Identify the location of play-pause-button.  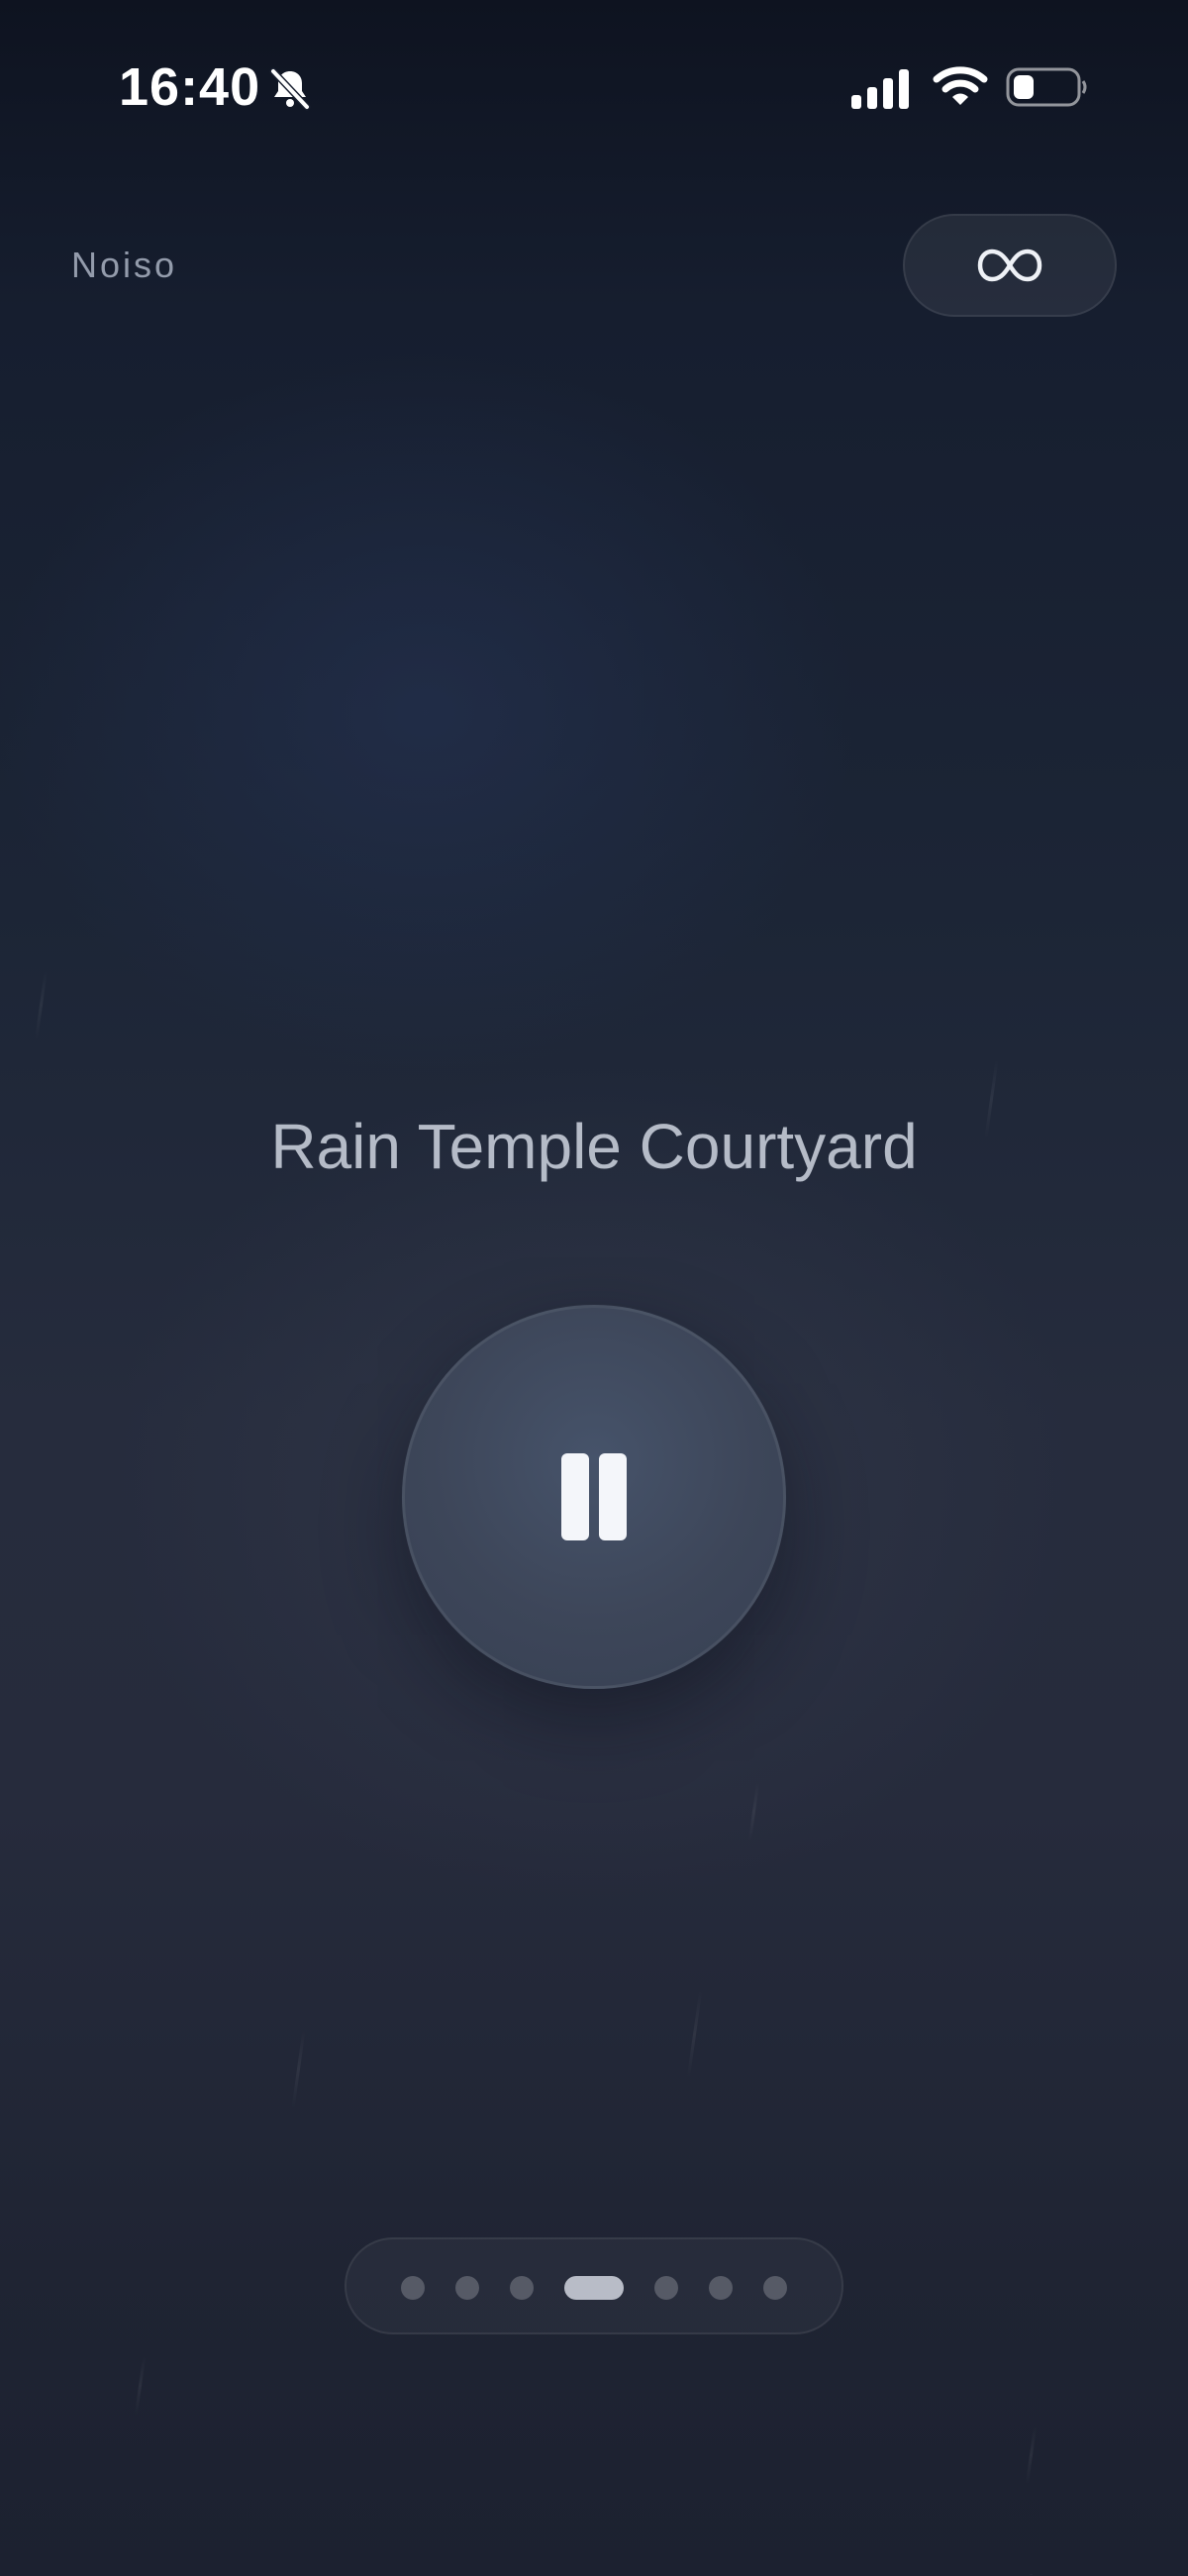
(594, 1497).